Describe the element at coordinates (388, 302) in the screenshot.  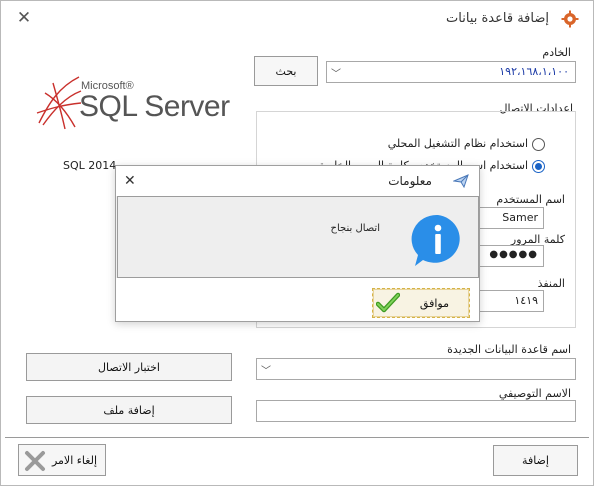
I see `checkmark-icon` at that location.